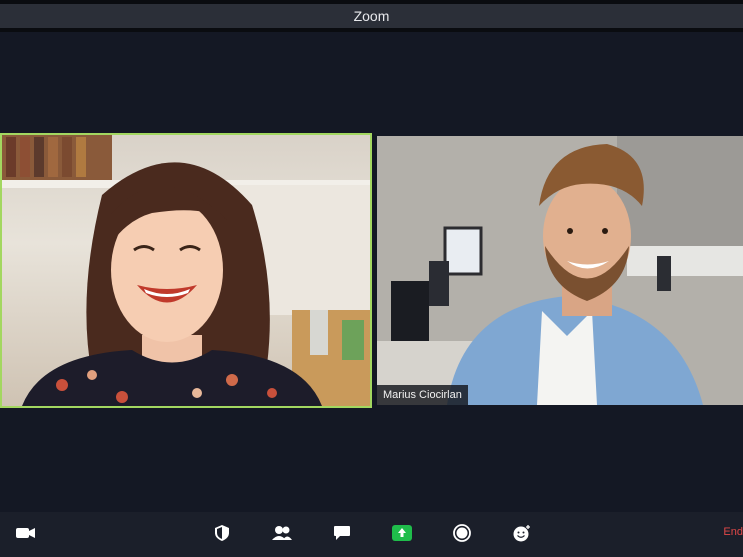  I want to click on video-toggle-button, so click(26, 533).